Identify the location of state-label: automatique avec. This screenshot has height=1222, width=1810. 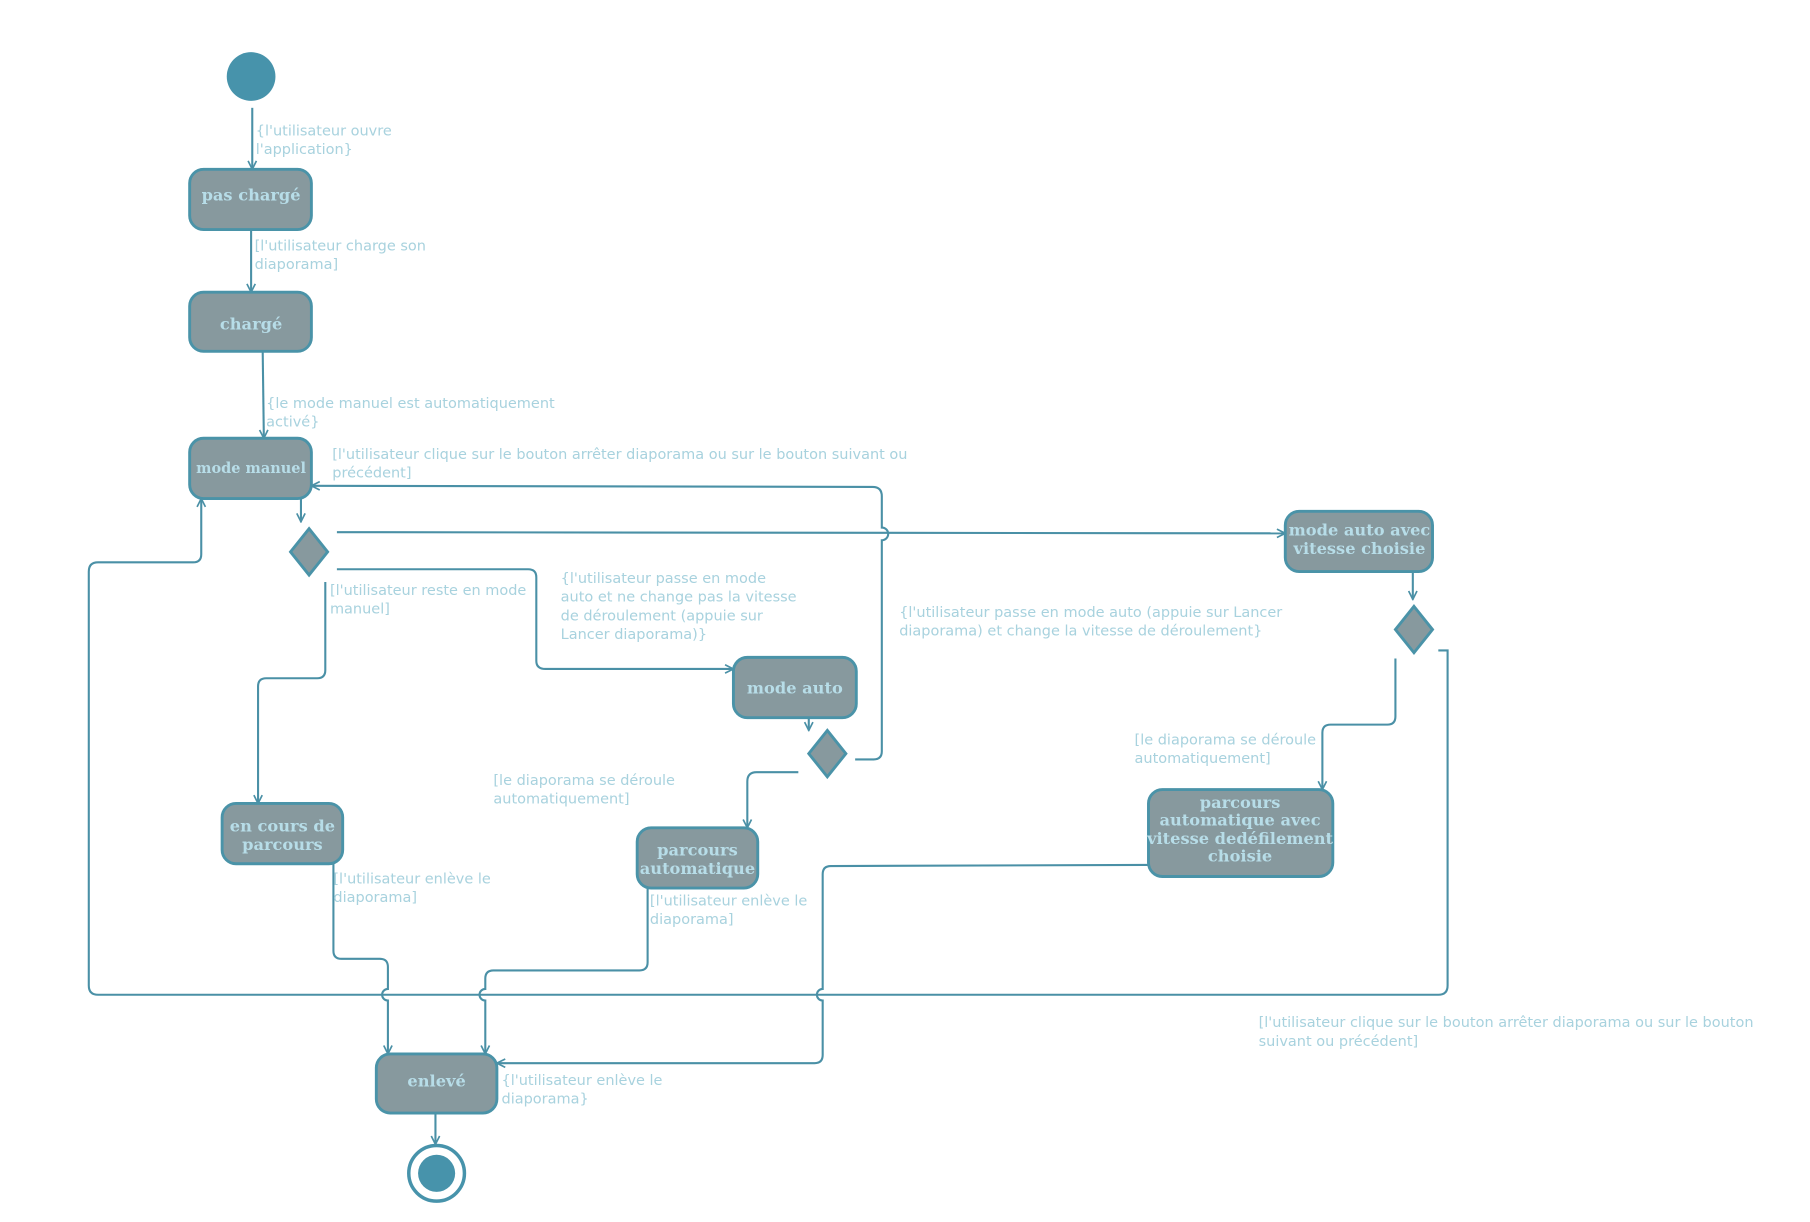
(1239, 819).